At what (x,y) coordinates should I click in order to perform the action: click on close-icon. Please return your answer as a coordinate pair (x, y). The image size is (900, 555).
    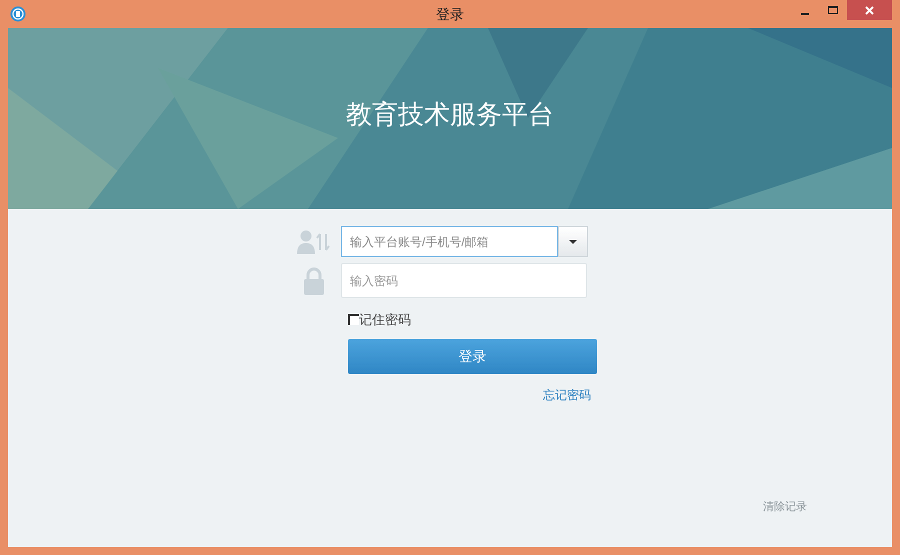
    Looking at the image, I should click on (869, 10).